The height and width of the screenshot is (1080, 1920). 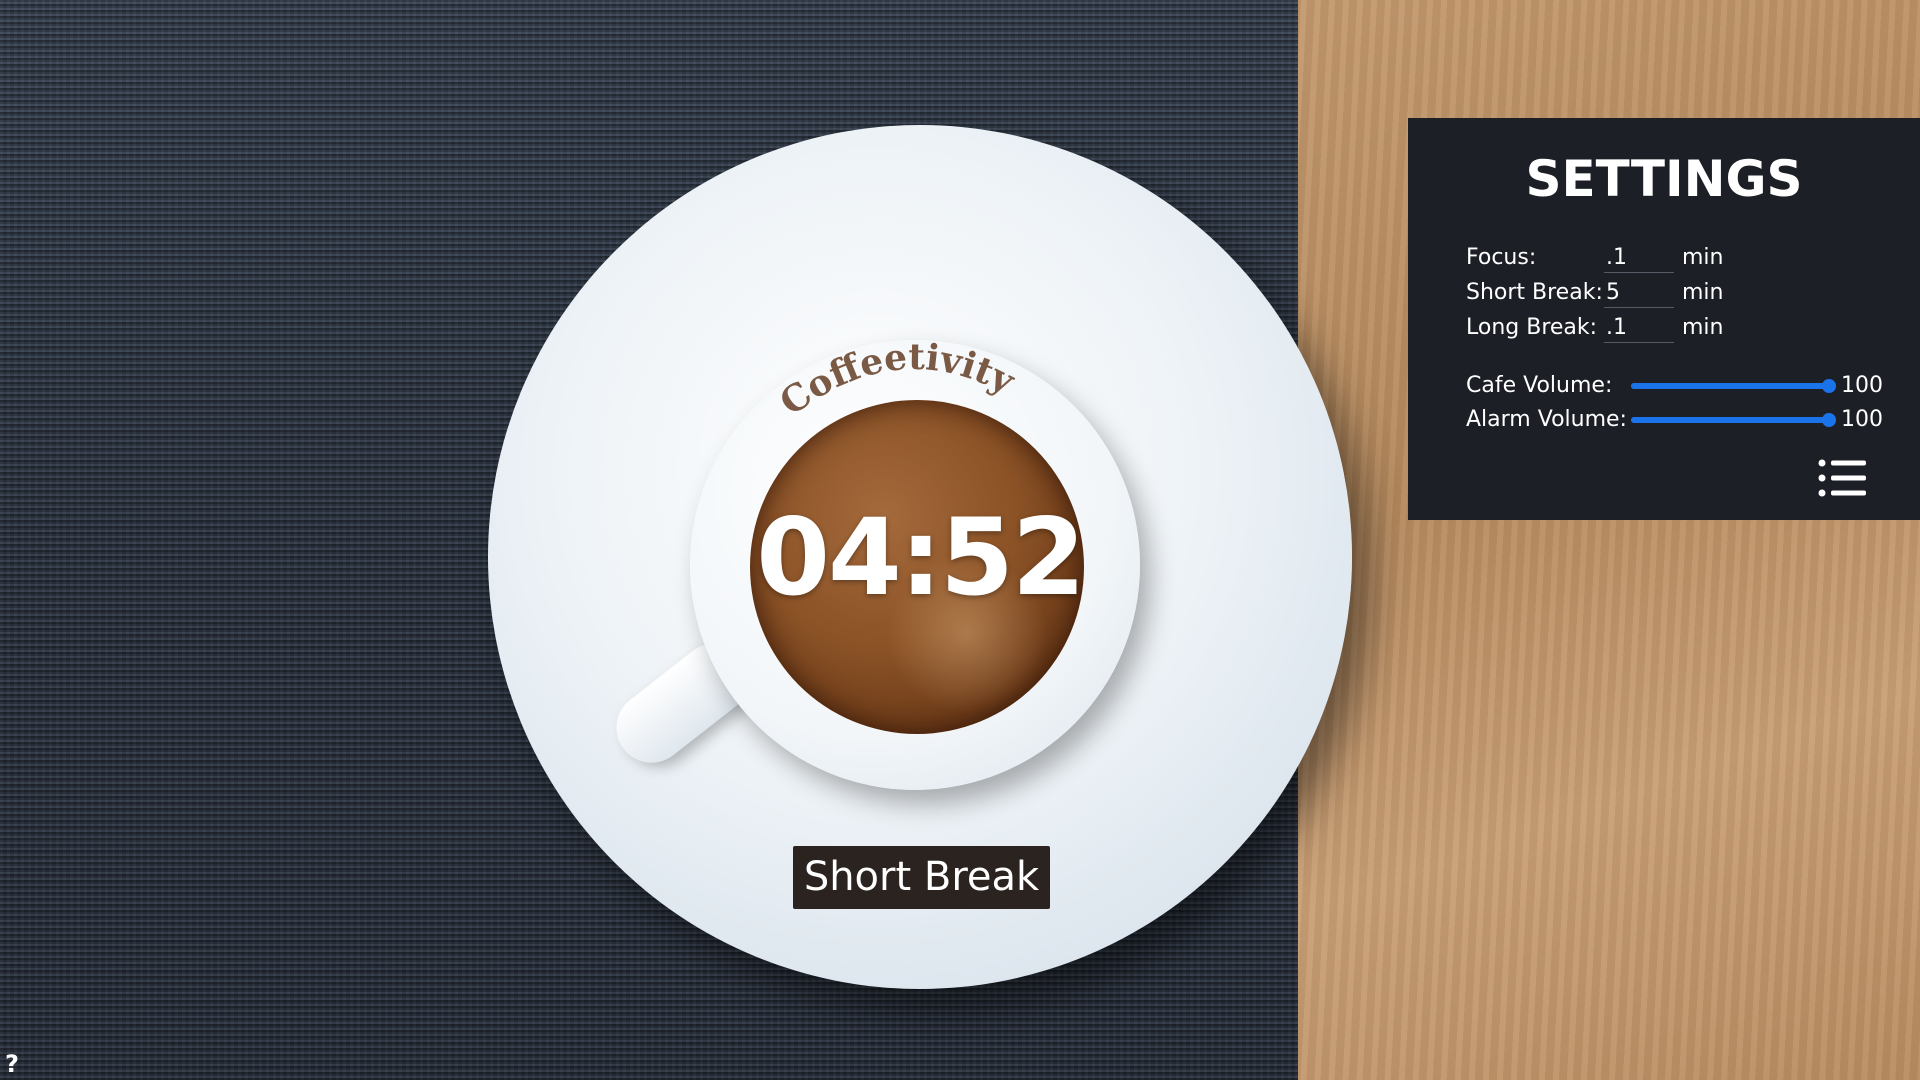 What do you see at coordinates (1862, 385) in the screenshot?
I see `cafe-volume-value: 100` at bounding box center [1862, 385].